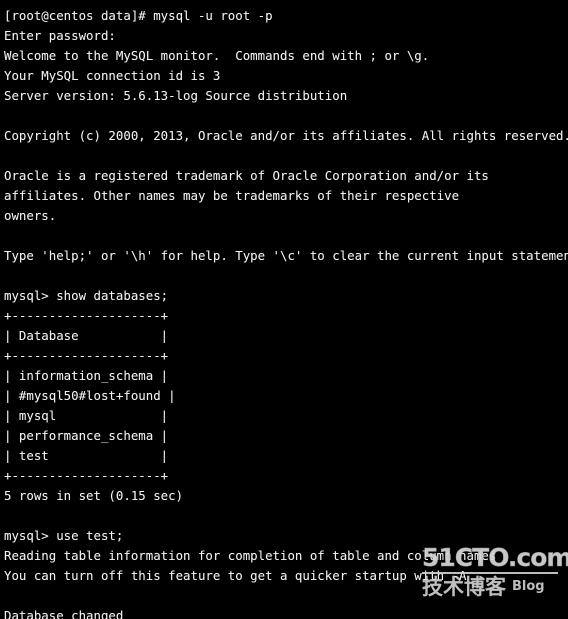  I want to click on line-db-row-5: | test |, so click(86, 455).